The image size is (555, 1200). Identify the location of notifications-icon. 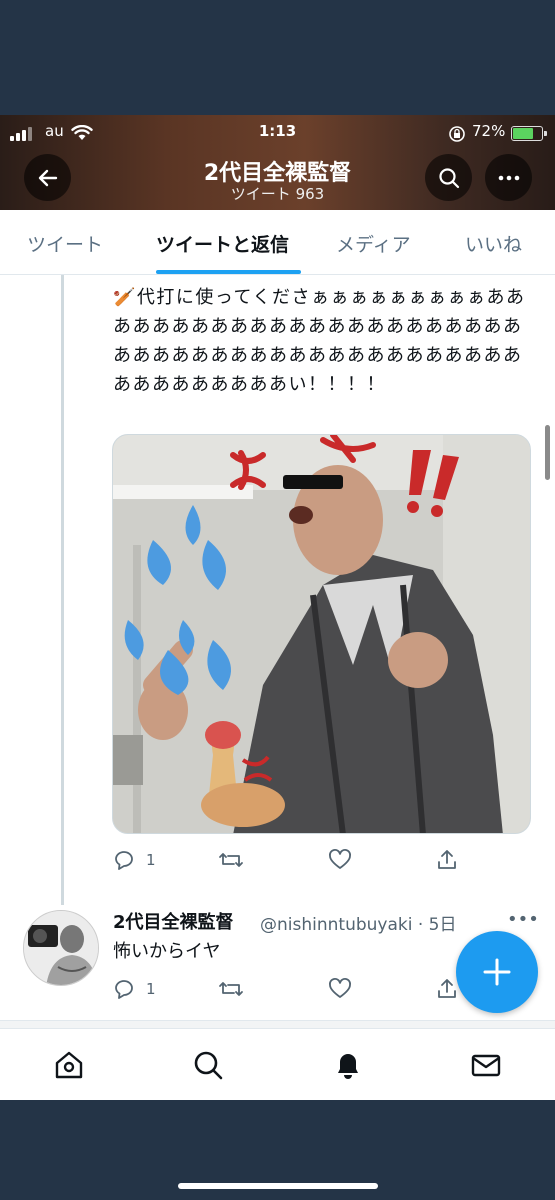
(348, 1066).